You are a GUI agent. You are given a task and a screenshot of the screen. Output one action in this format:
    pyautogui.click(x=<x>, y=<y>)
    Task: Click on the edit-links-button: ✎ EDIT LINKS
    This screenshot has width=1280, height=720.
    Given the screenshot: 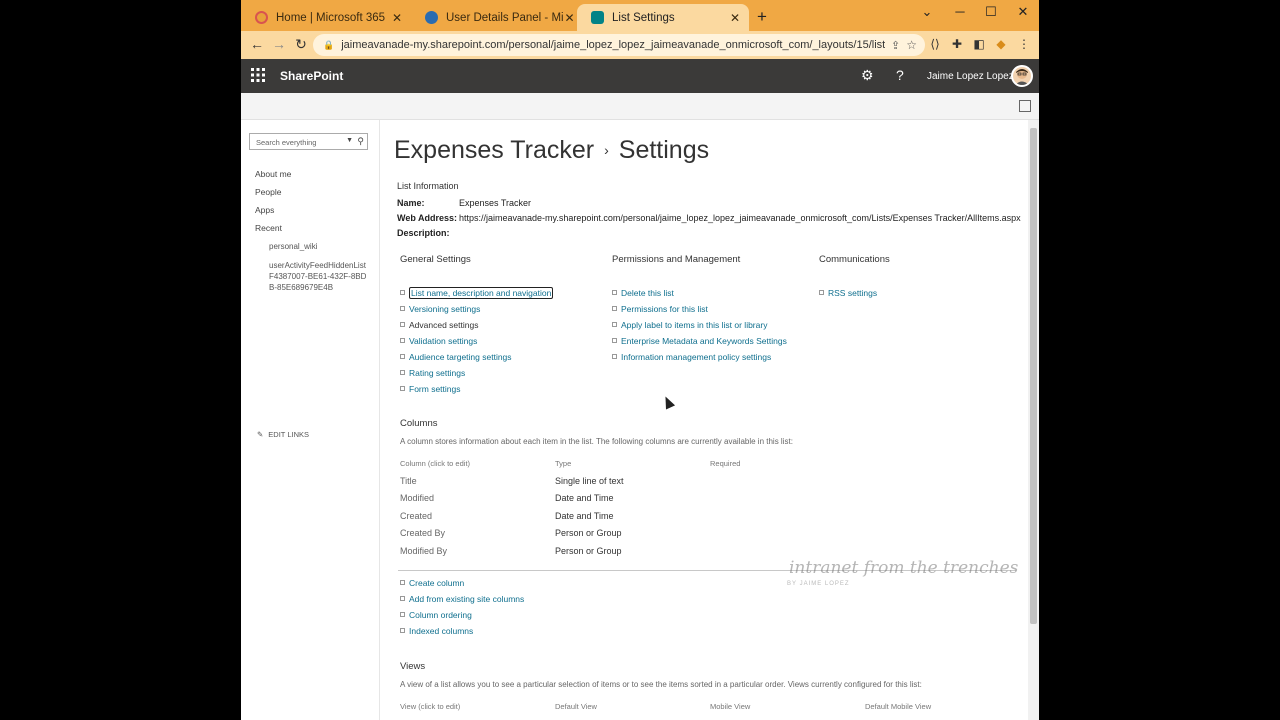 What is the action you would take?
    pyautogui.click(x=283, y=434)
    